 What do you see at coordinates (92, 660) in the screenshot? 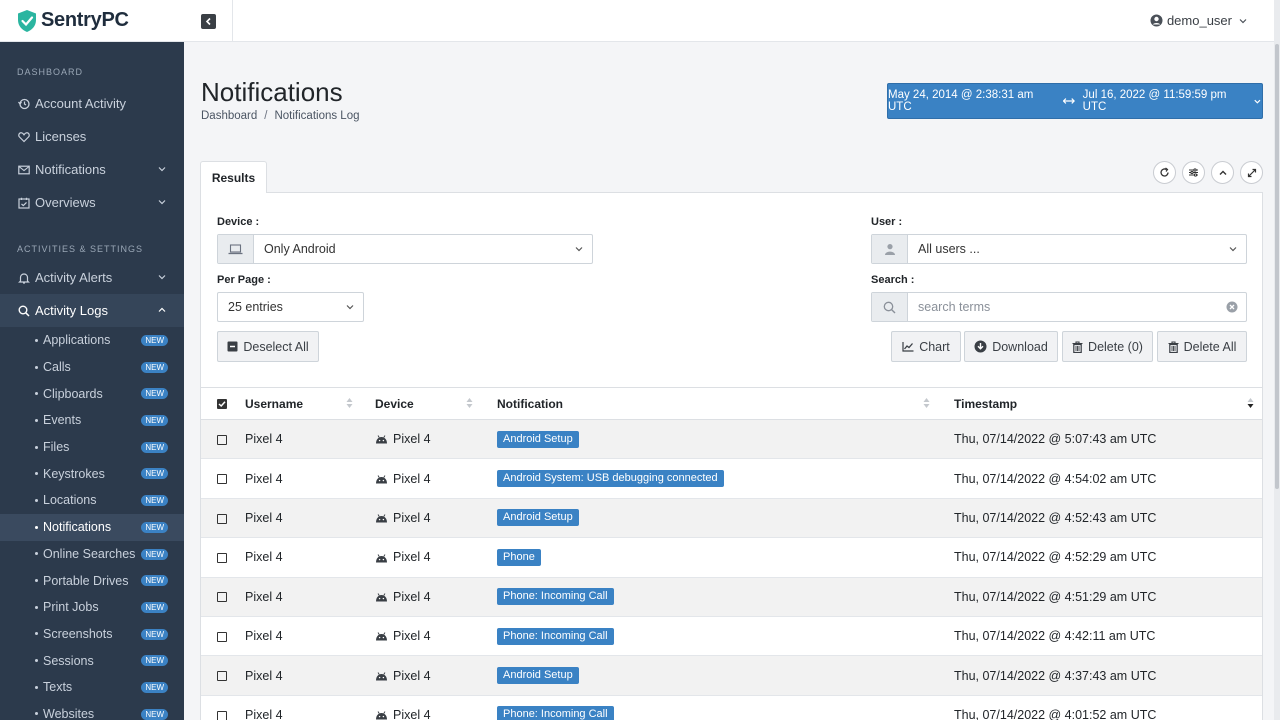
I see `sidebar-subitem-sessions: Sessions NEW` at bounding box center [92, 660].